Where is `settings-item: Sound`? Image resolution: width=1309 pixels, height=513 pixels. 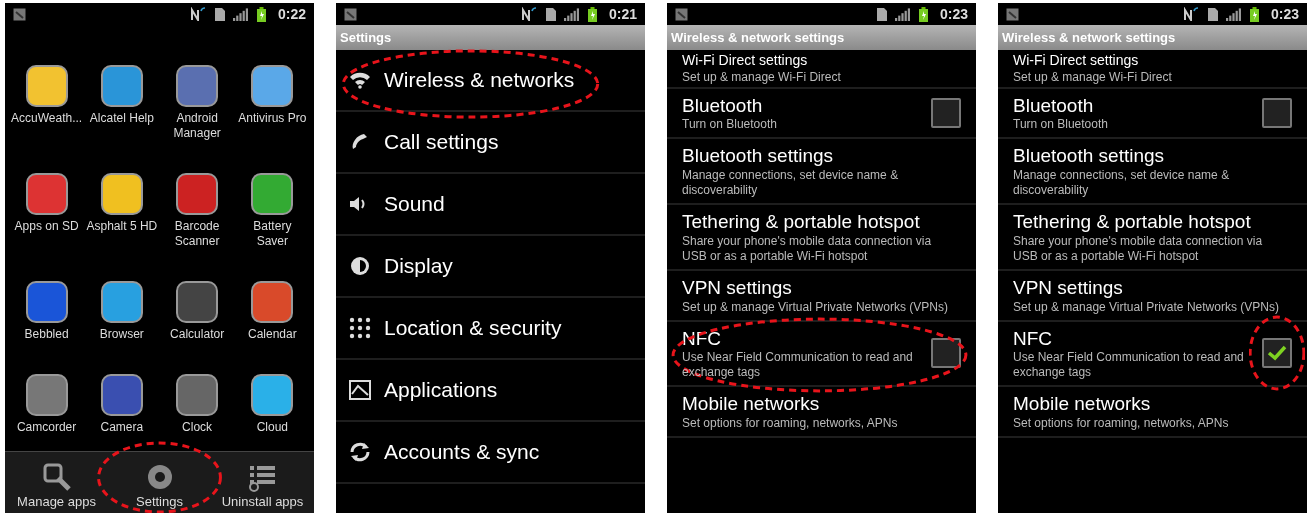 settings-item: Sound is located at coordinates (490, 205).